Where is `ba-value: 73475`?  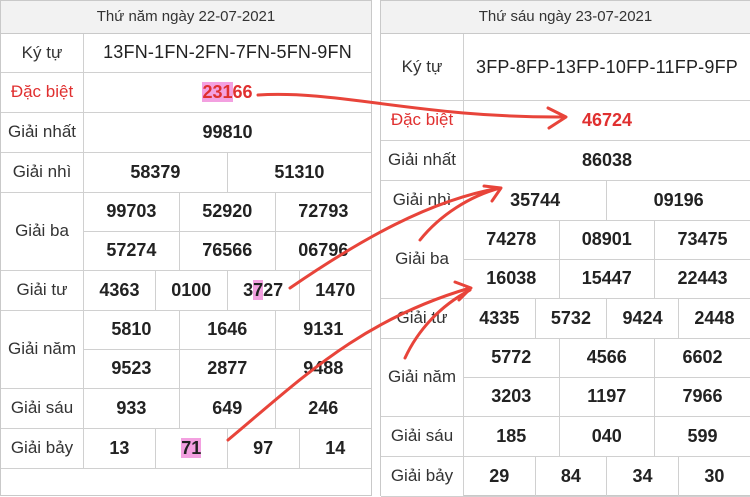
ba-value: 73475 is located at coordinates (702, 239).